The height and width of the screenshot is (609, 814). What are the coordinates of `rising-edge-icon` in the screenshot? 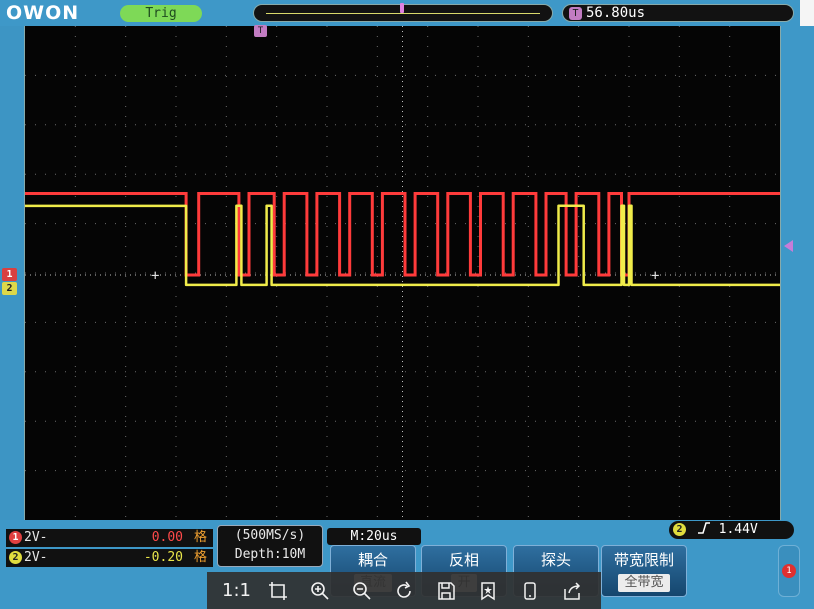 It's located at (703, 528).